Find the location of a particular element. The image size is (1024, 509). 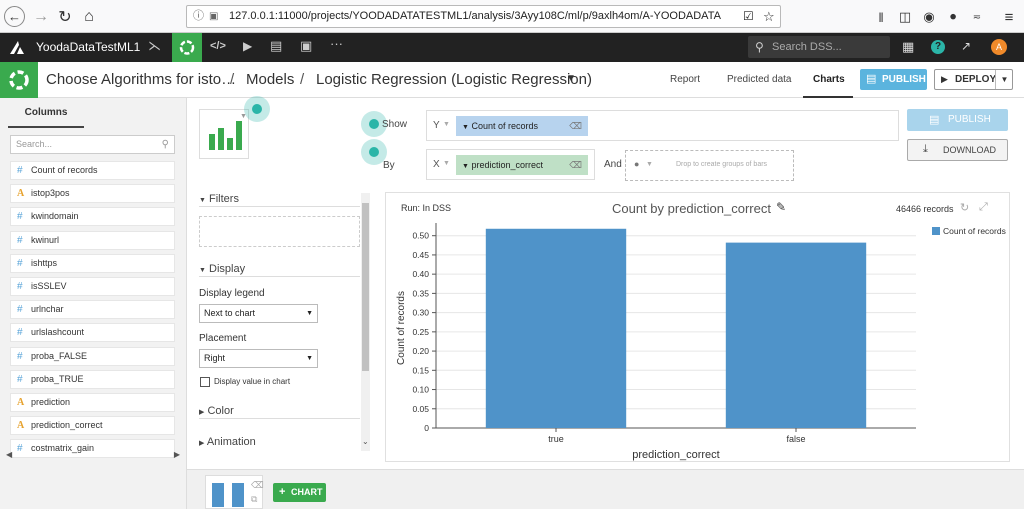

help-icon: ? is located at coordinates (938, 47).